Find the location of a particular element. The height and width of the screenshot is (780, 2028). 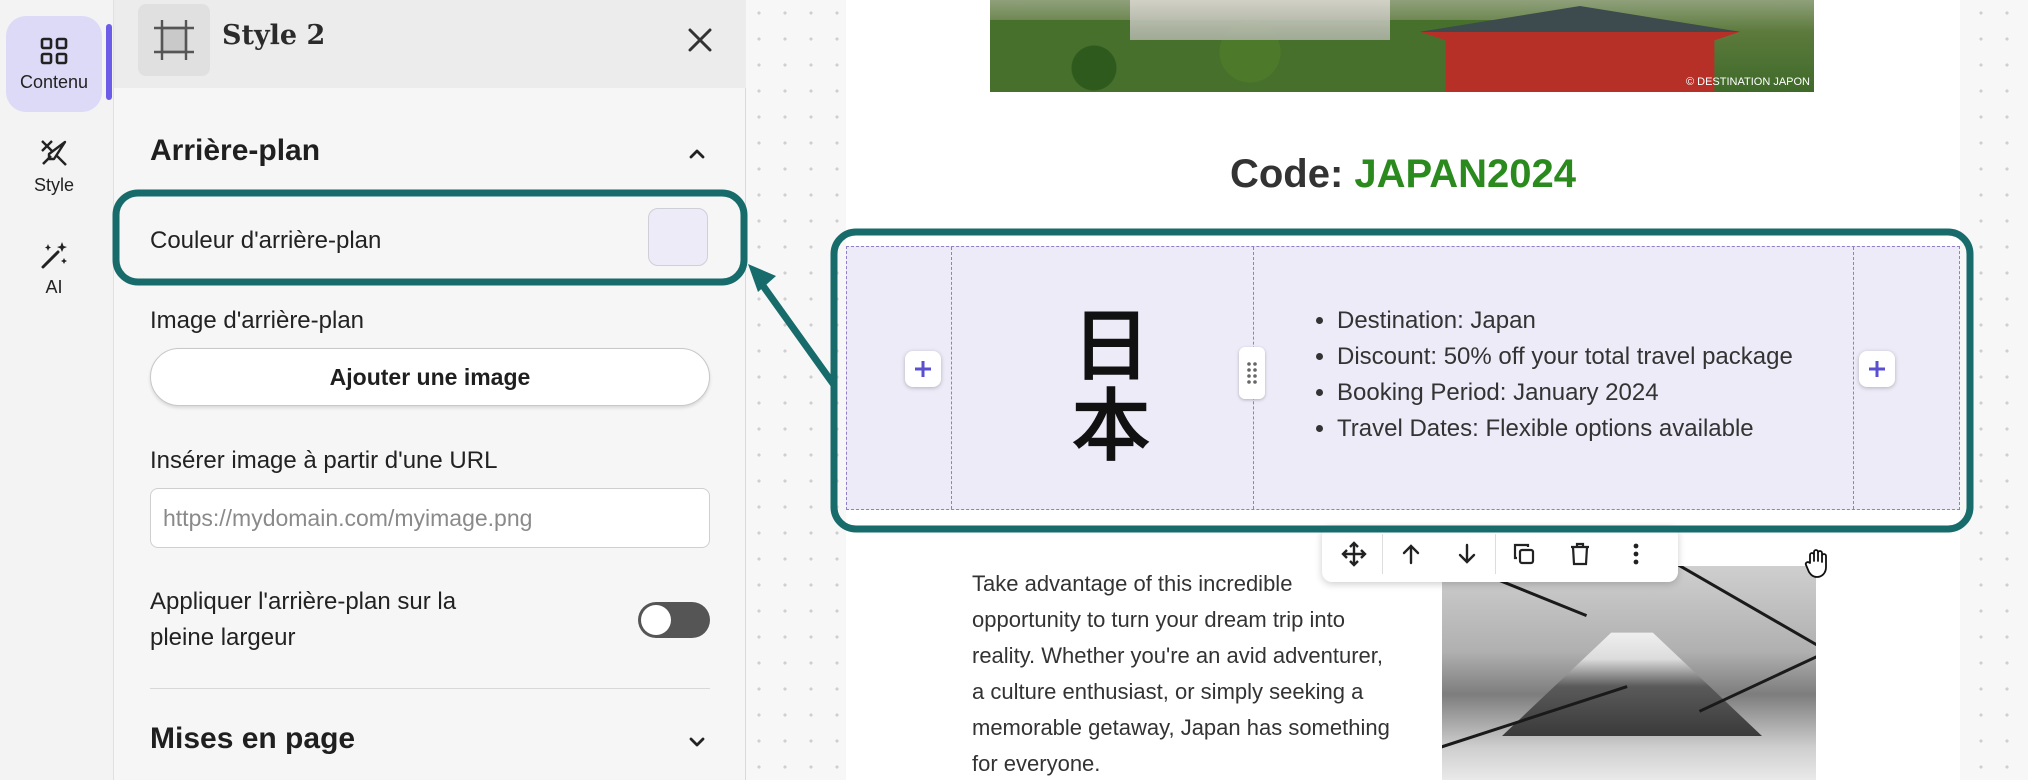

left-rail: Contenu Style AI is located at coordinates (57, 390).